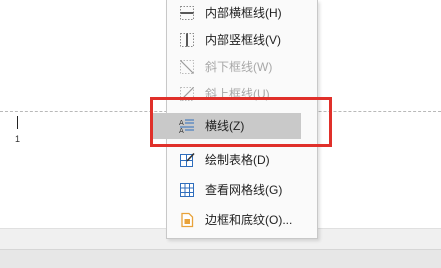 This screenshot has width=441, height=268. I want to click on menu-item-inside-horizontal-border: 内部横框线(H), so click(242, 13).